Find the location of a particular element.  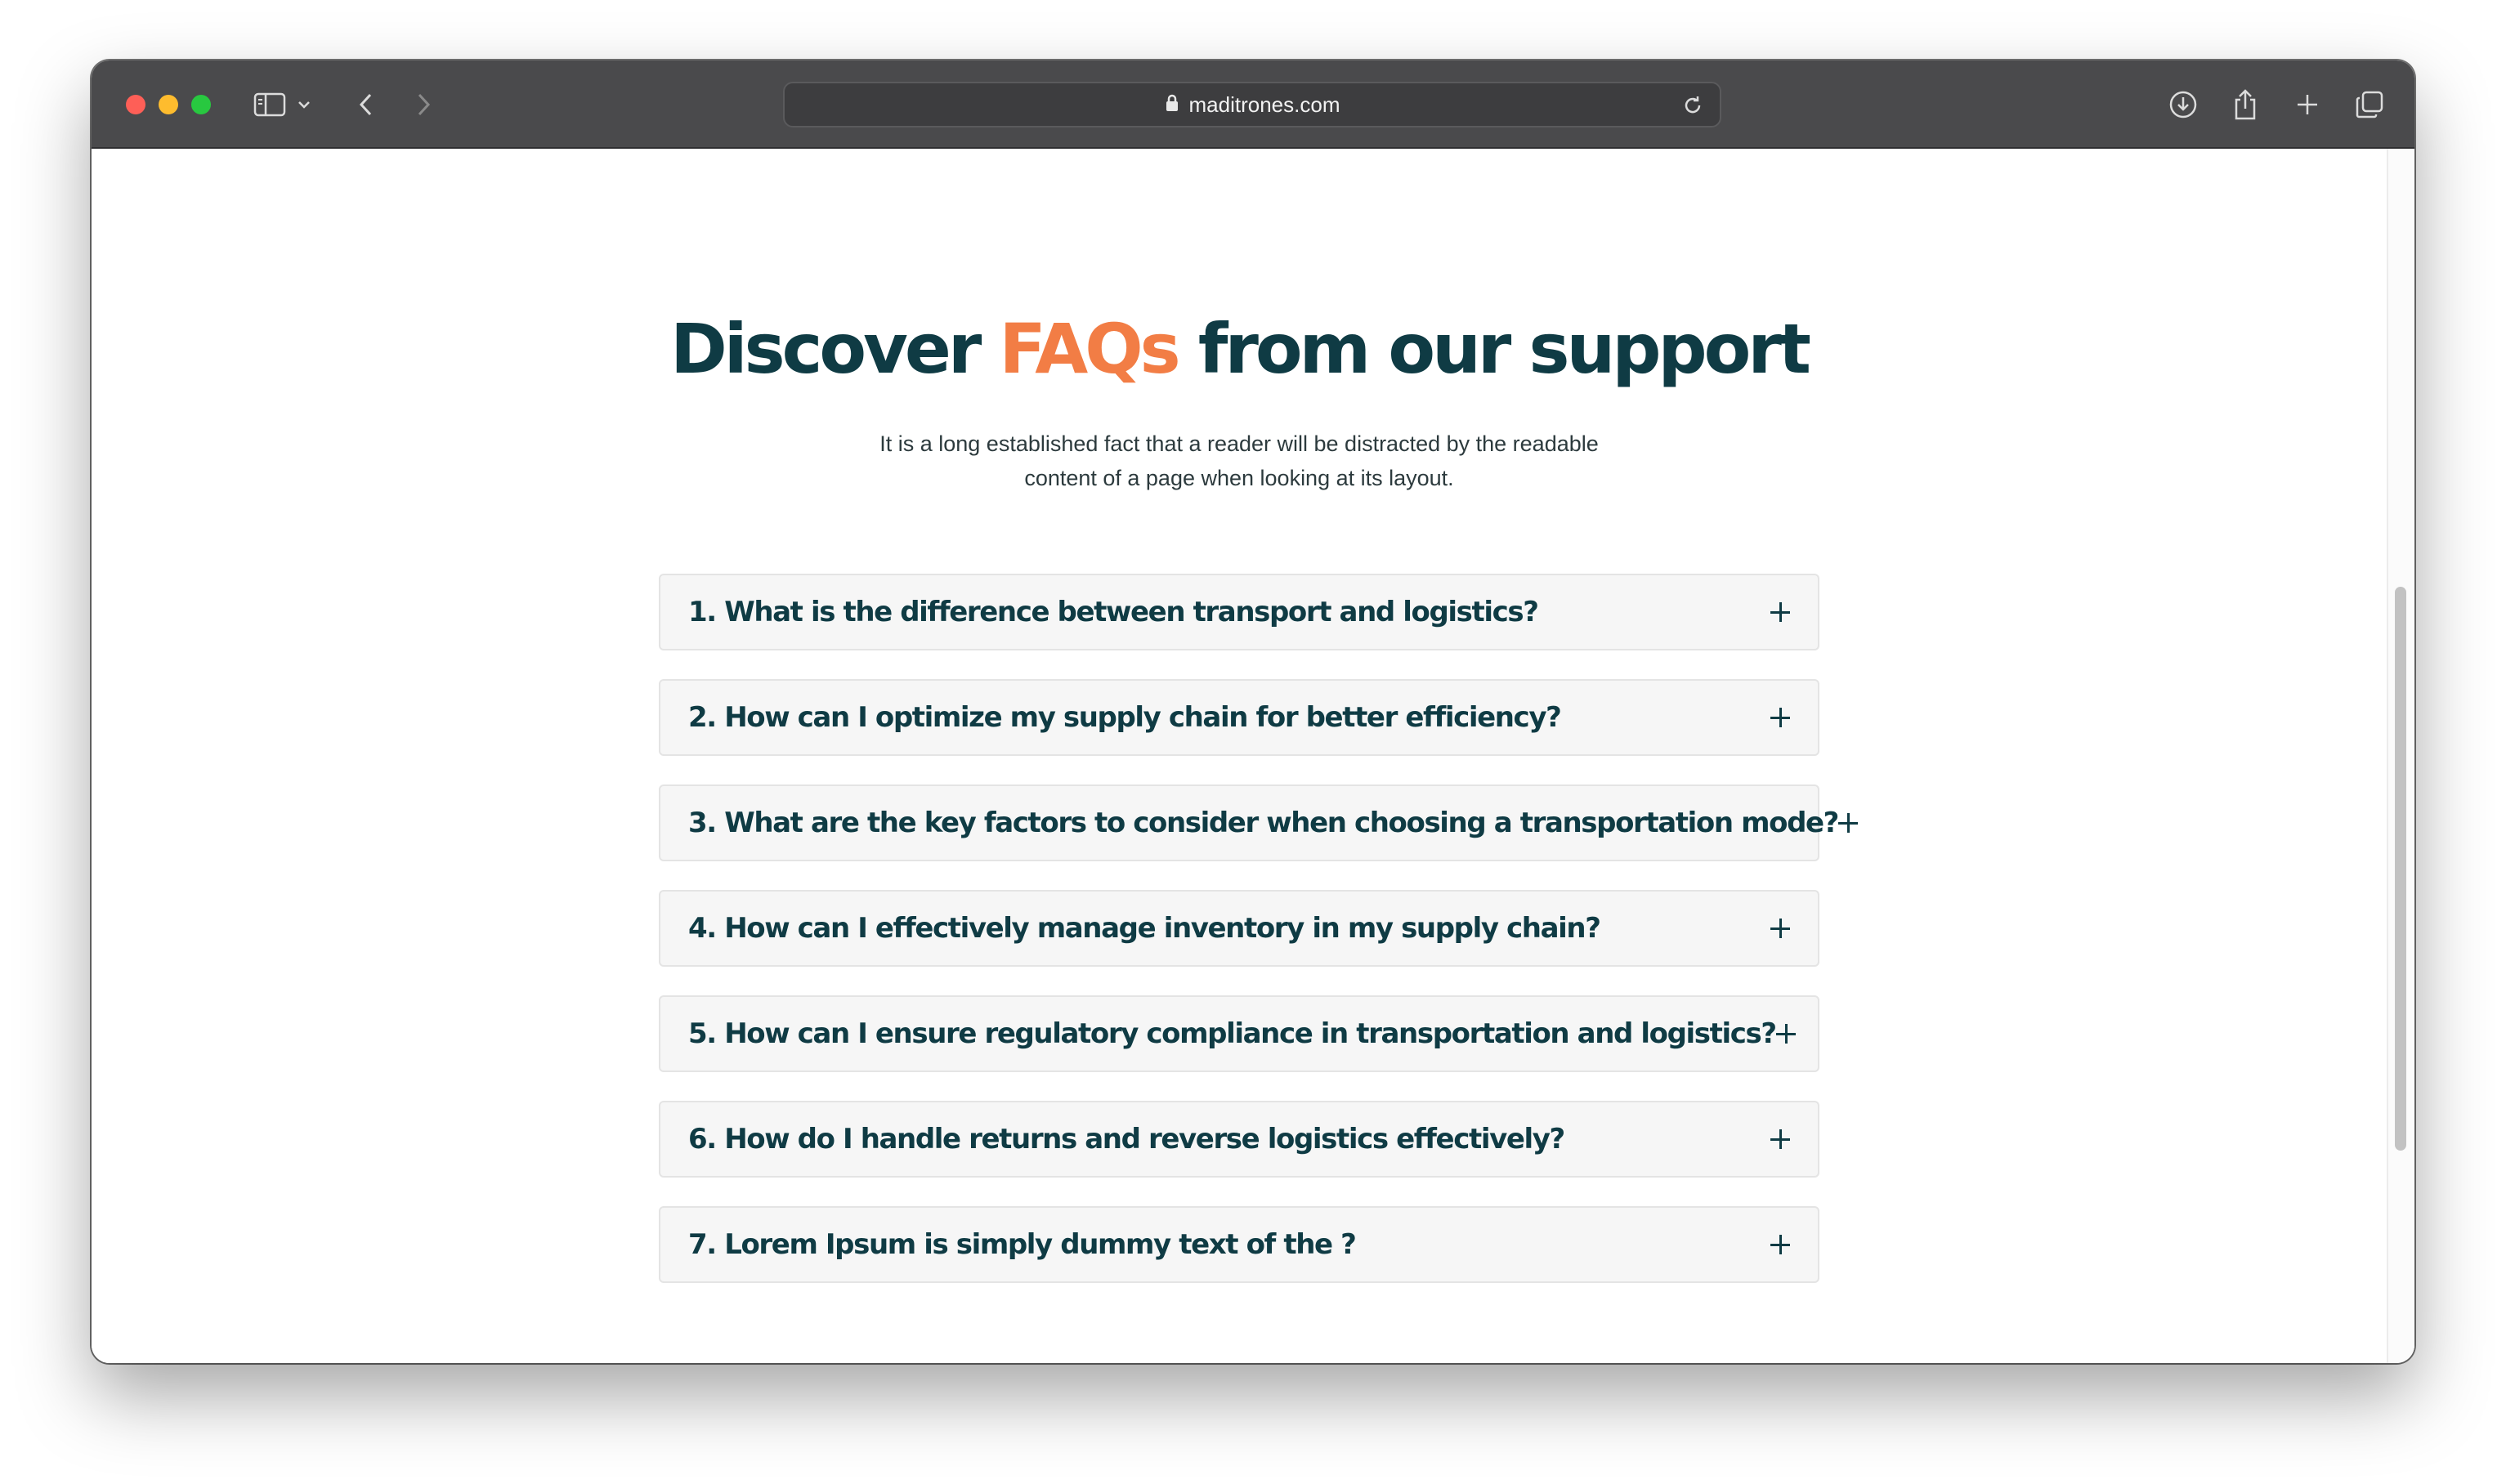

lock-icon is located at coordinates (1172, 105).